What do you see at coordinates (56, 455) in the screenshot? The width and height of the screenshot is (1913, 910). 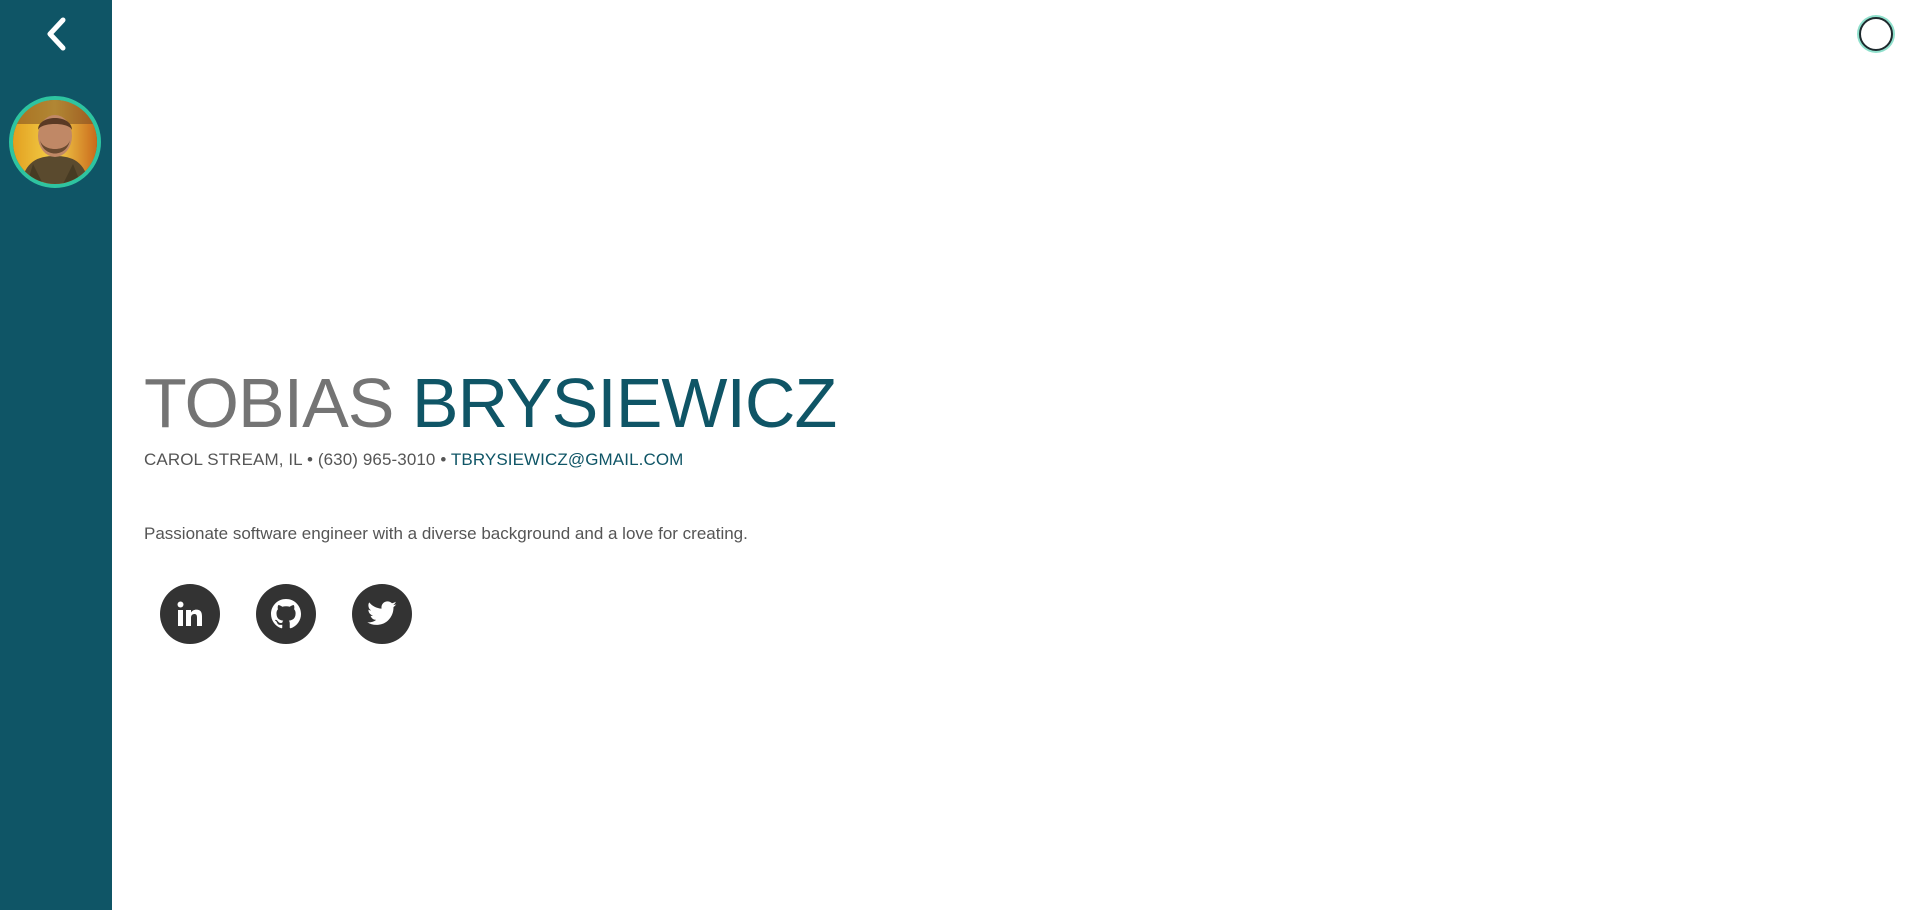 I see `sidebar` at bounding box center [56, 455].